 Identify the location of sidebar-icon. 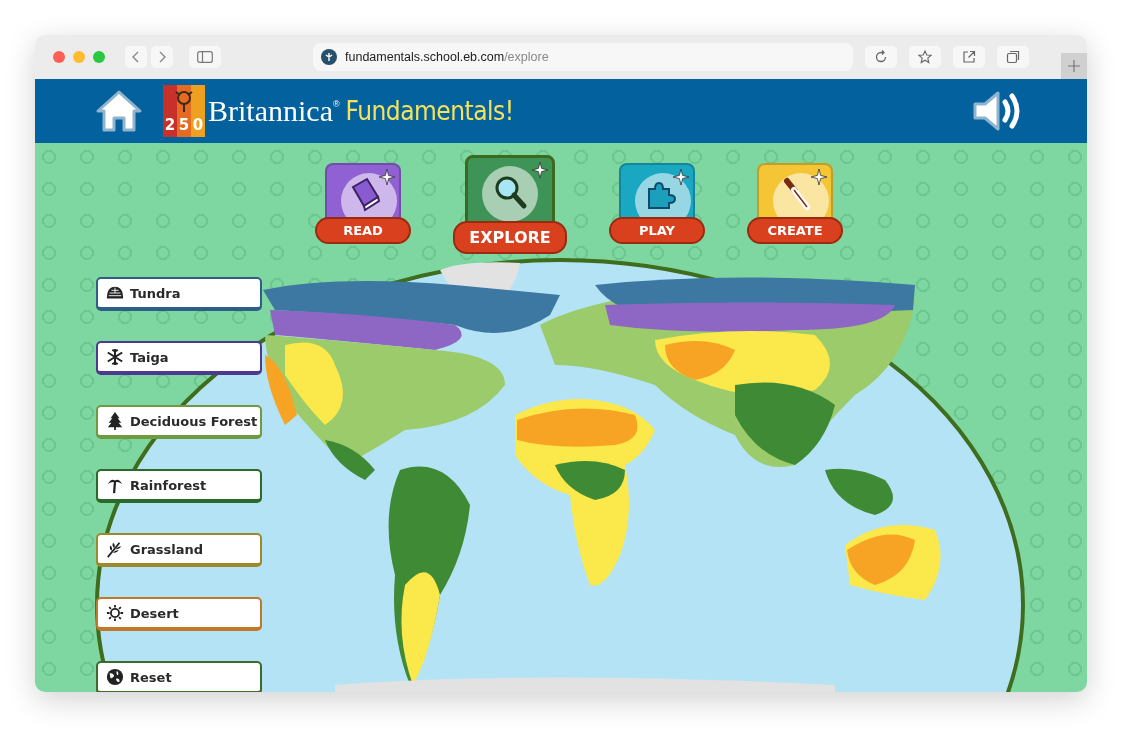
(205, 57).